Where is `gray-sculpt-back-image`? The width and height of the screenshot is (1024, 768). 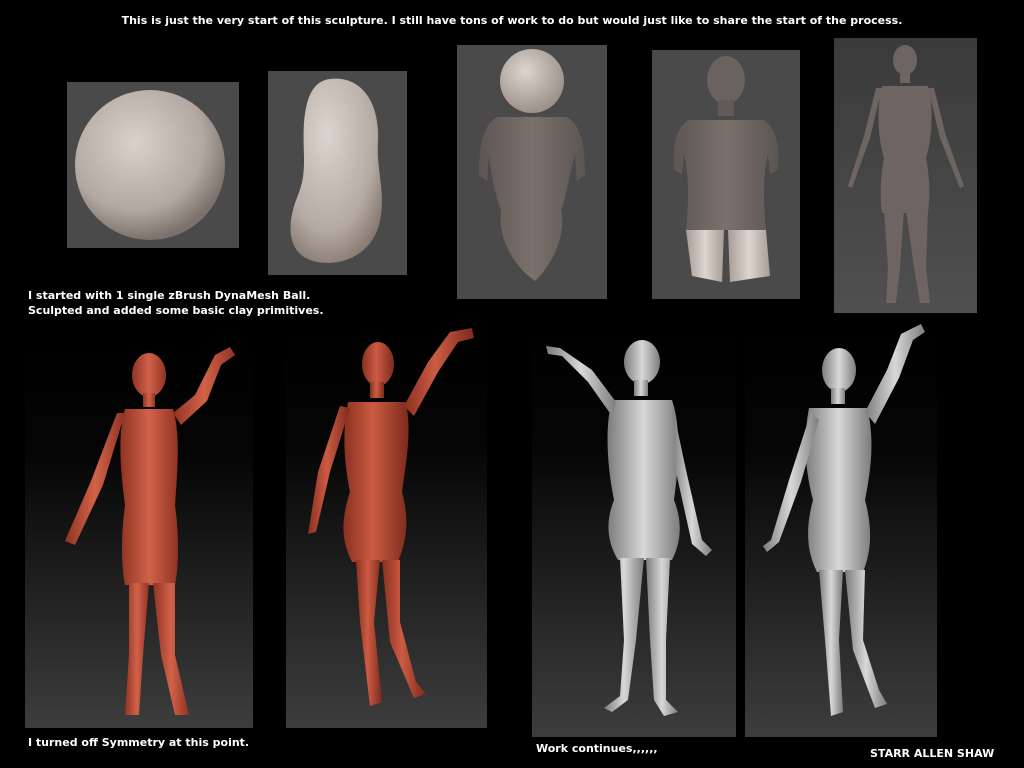 gray-sculpt-back-image is located at coordinates (629, 528).